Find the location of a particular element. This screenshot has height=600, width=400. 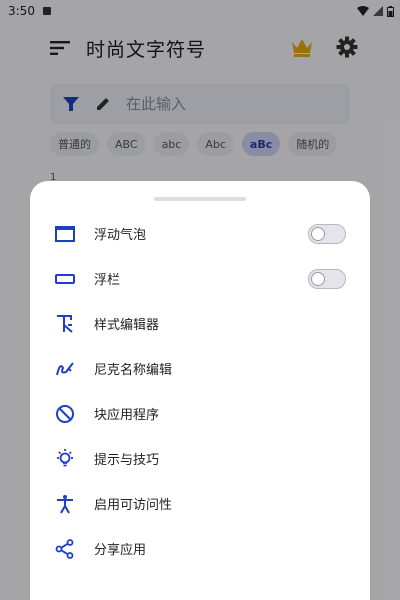

menu-item-block-apps: 块应用程序 is located at coordinates (200, 413).